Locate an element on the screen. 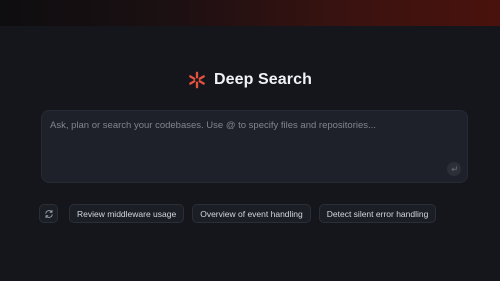 This screenshot has height=281, width=500. hero-header: Deep Search is located at coordinates (250, 80).